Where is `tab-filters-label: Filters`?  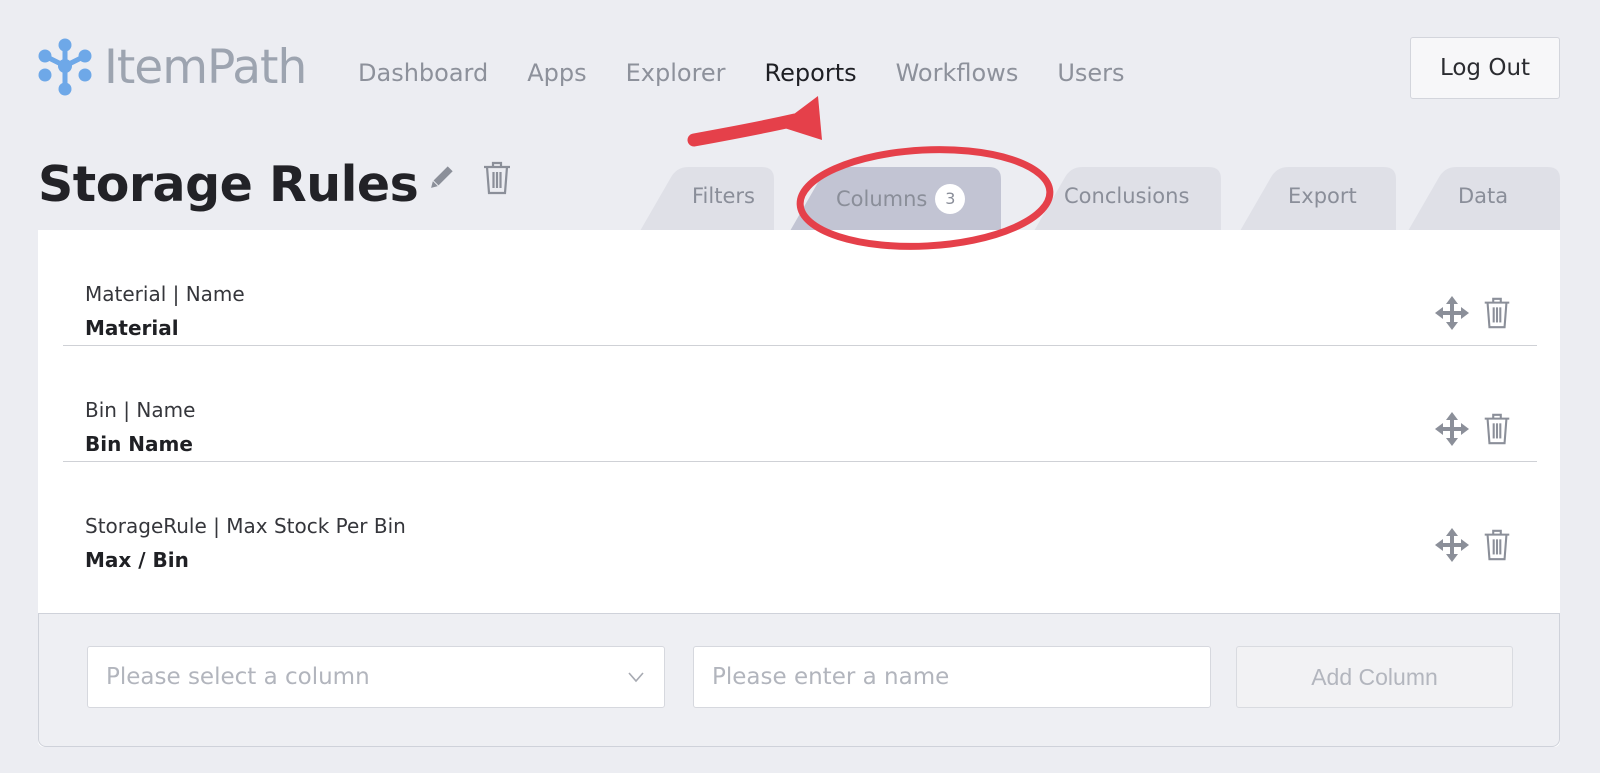 tab-filters-label: Filters is located at coordinates (723, 196).